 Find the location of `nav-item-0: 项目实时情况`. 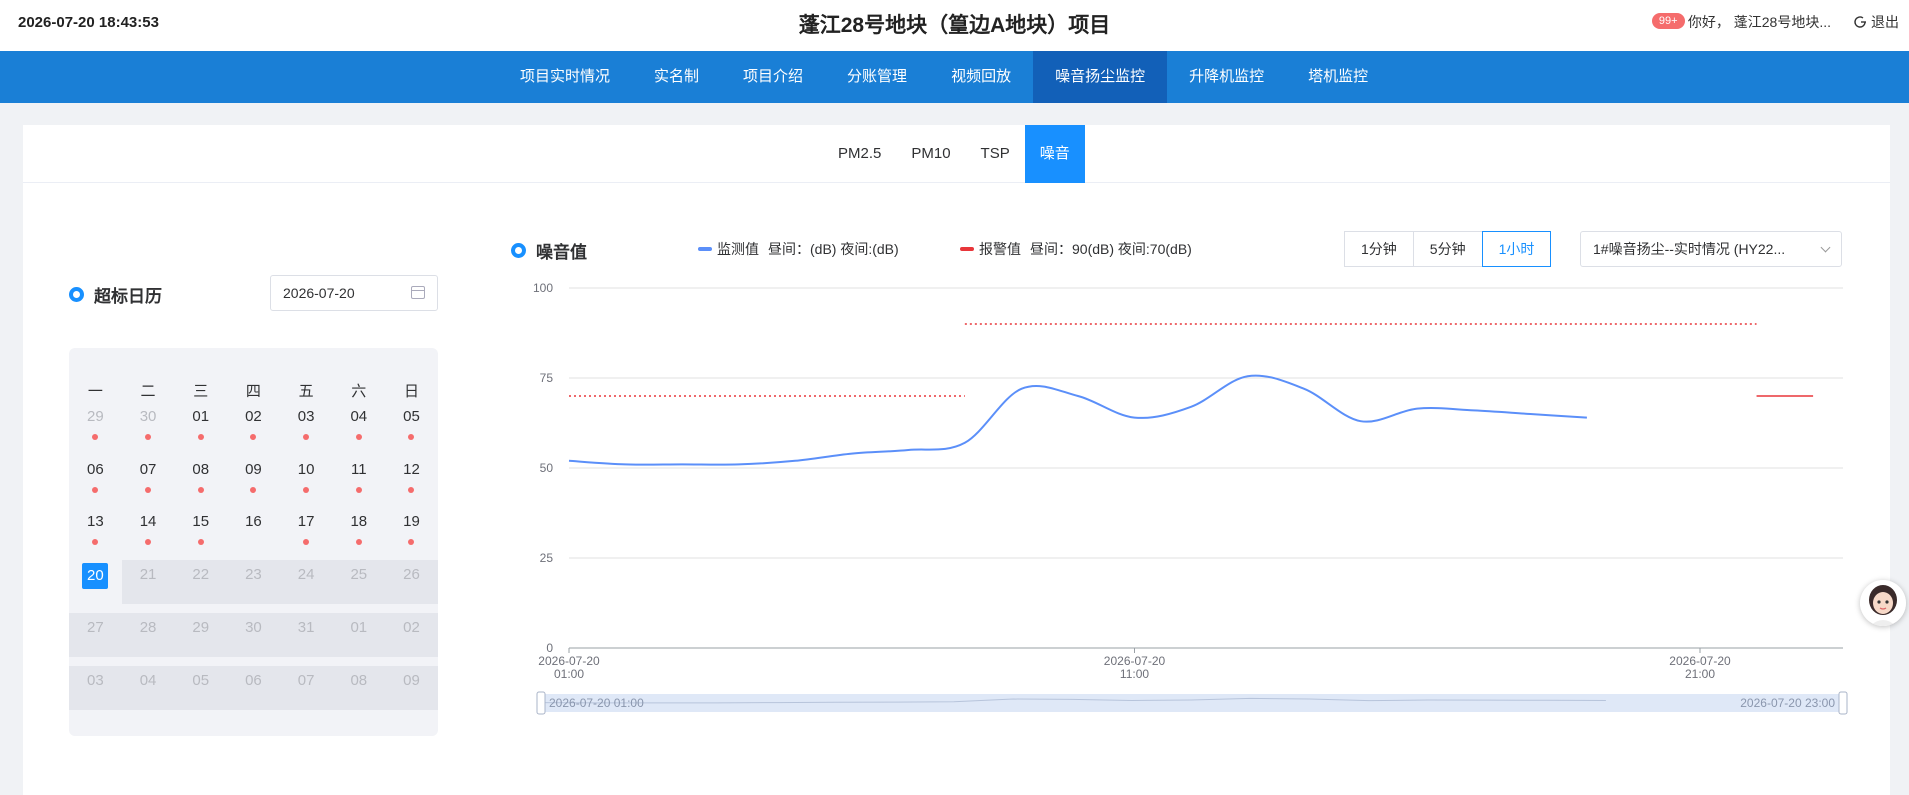

nav-item-0: 项目实时情况 is located at coordinates (565, 77).